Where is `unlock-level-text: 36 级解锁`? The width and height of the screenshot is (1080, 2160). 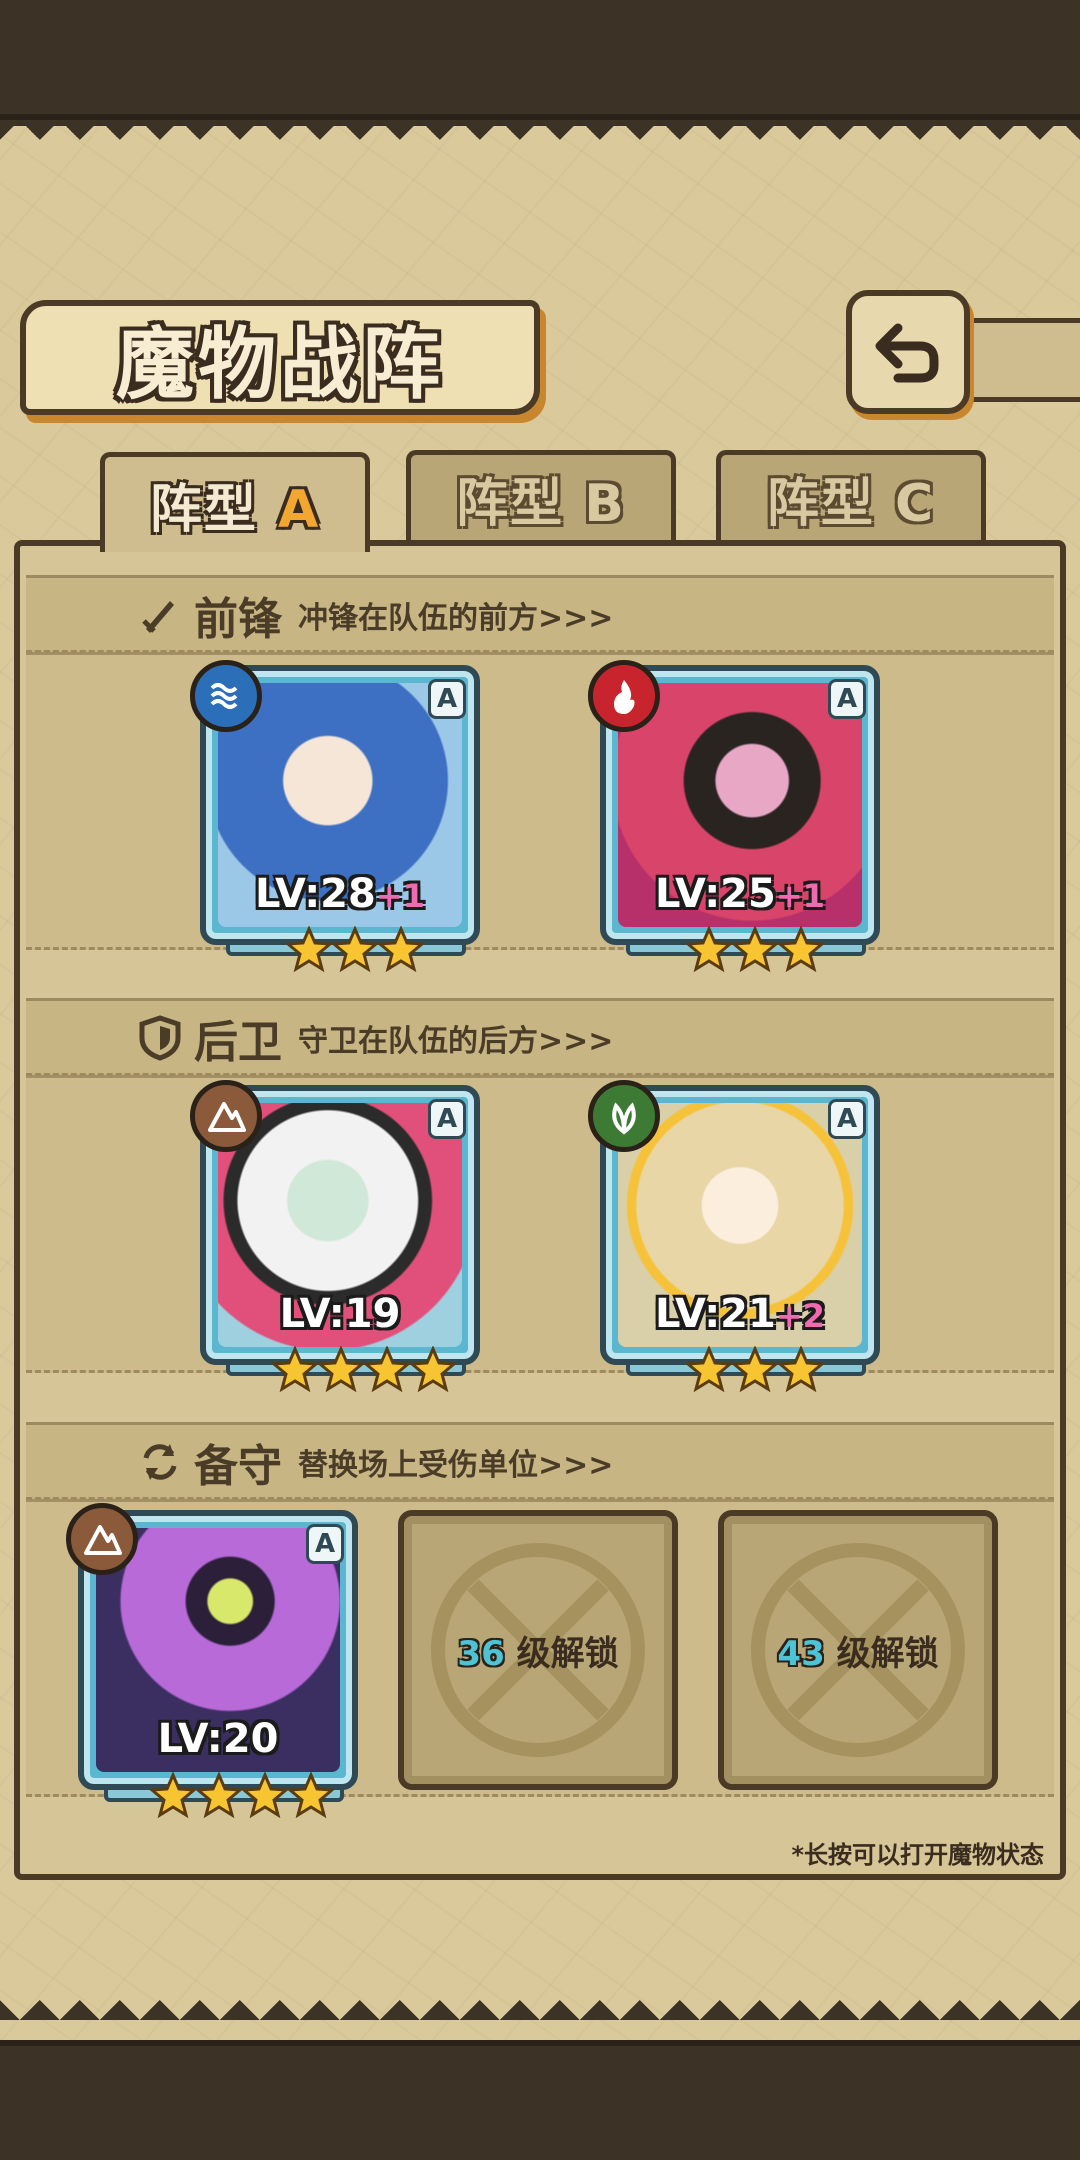 unlock-level-text: 36 级解锁 is located at coordinates (538, 1653).